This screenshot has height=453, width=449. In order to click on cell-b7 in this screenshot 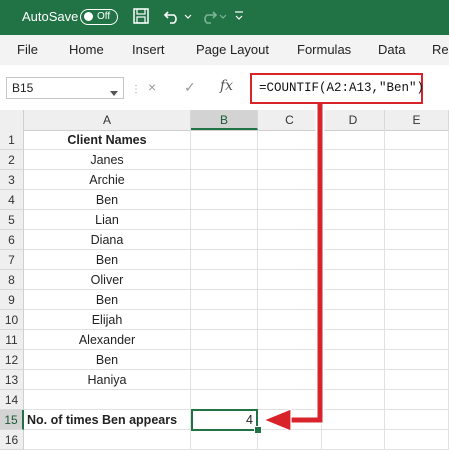, I will do `click(224, 260)`.